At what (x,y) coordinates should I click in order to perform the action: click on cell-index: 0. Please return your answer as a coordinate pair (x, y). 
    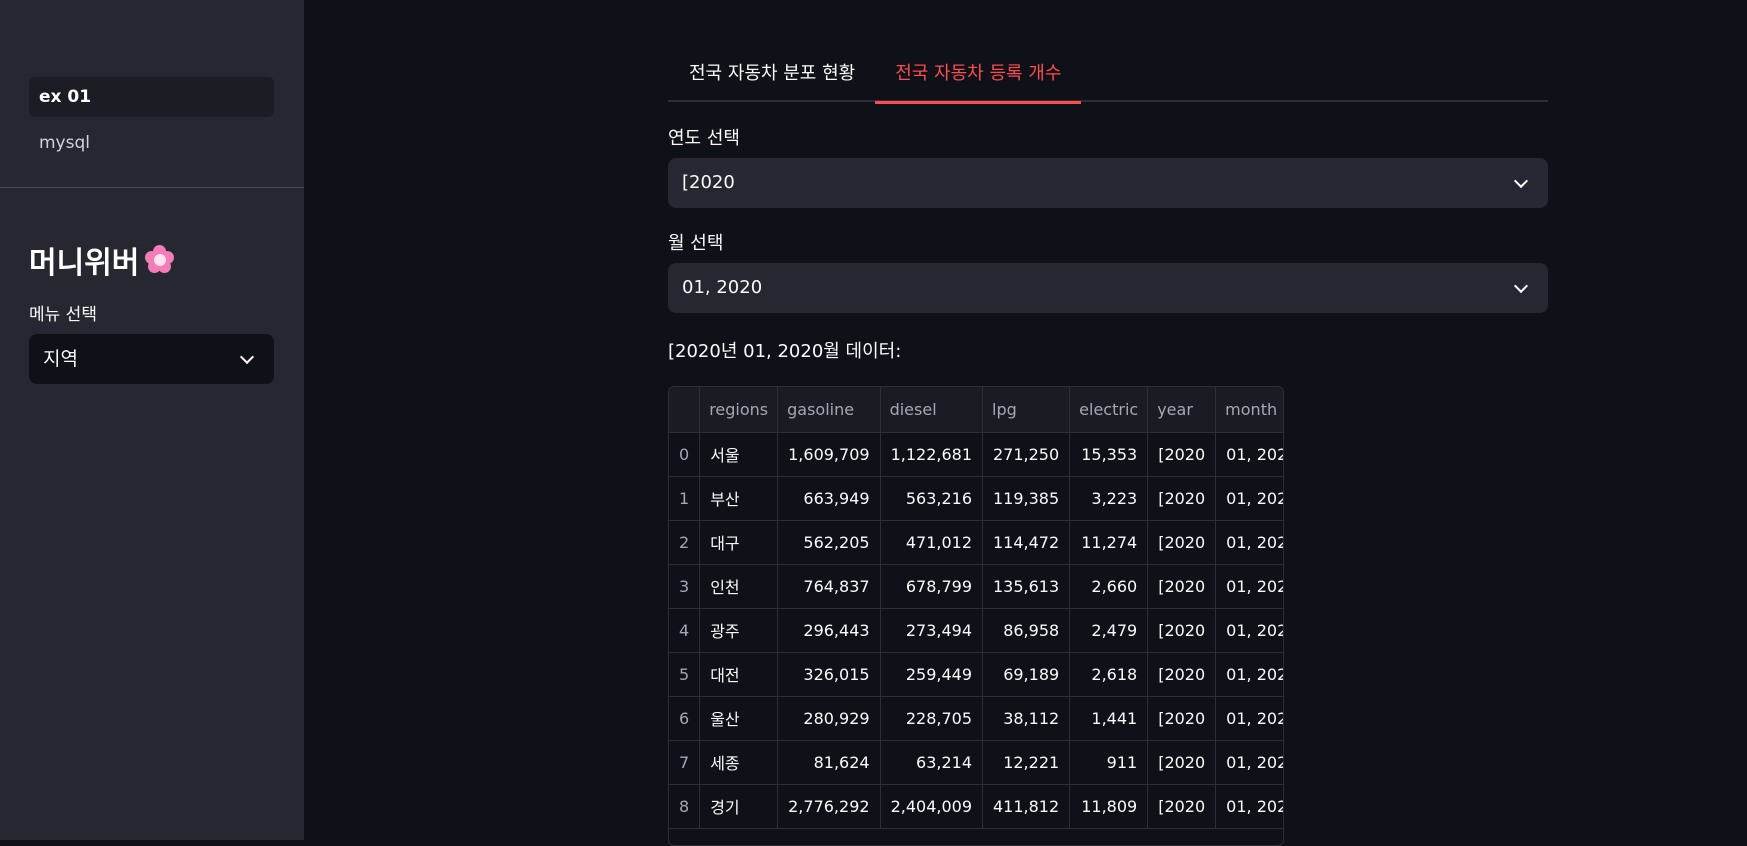
    Looking at the image, I should click on (685, 454).